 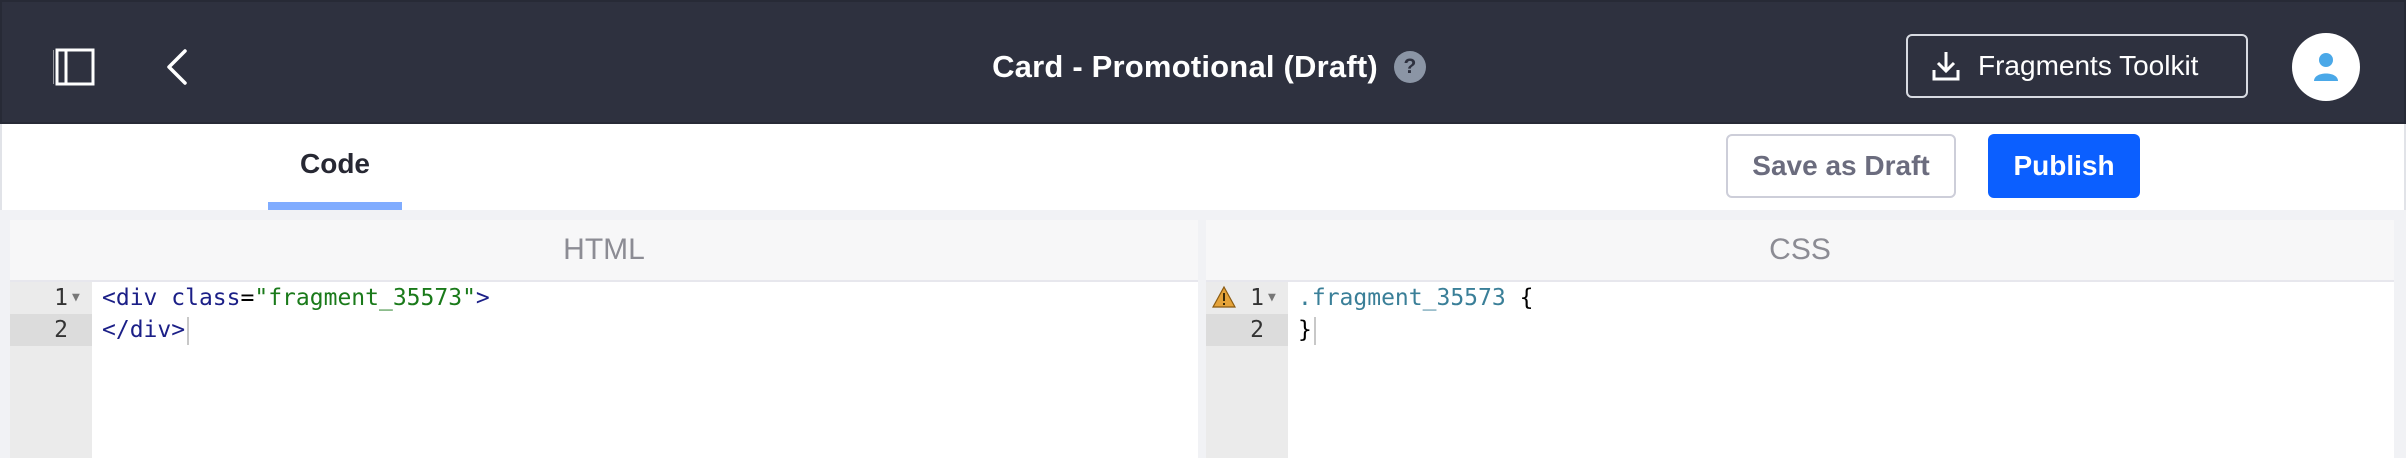 I want to click on code-line: 1 ▼ .fragment_35573 {, so click(x=1800, y=298).